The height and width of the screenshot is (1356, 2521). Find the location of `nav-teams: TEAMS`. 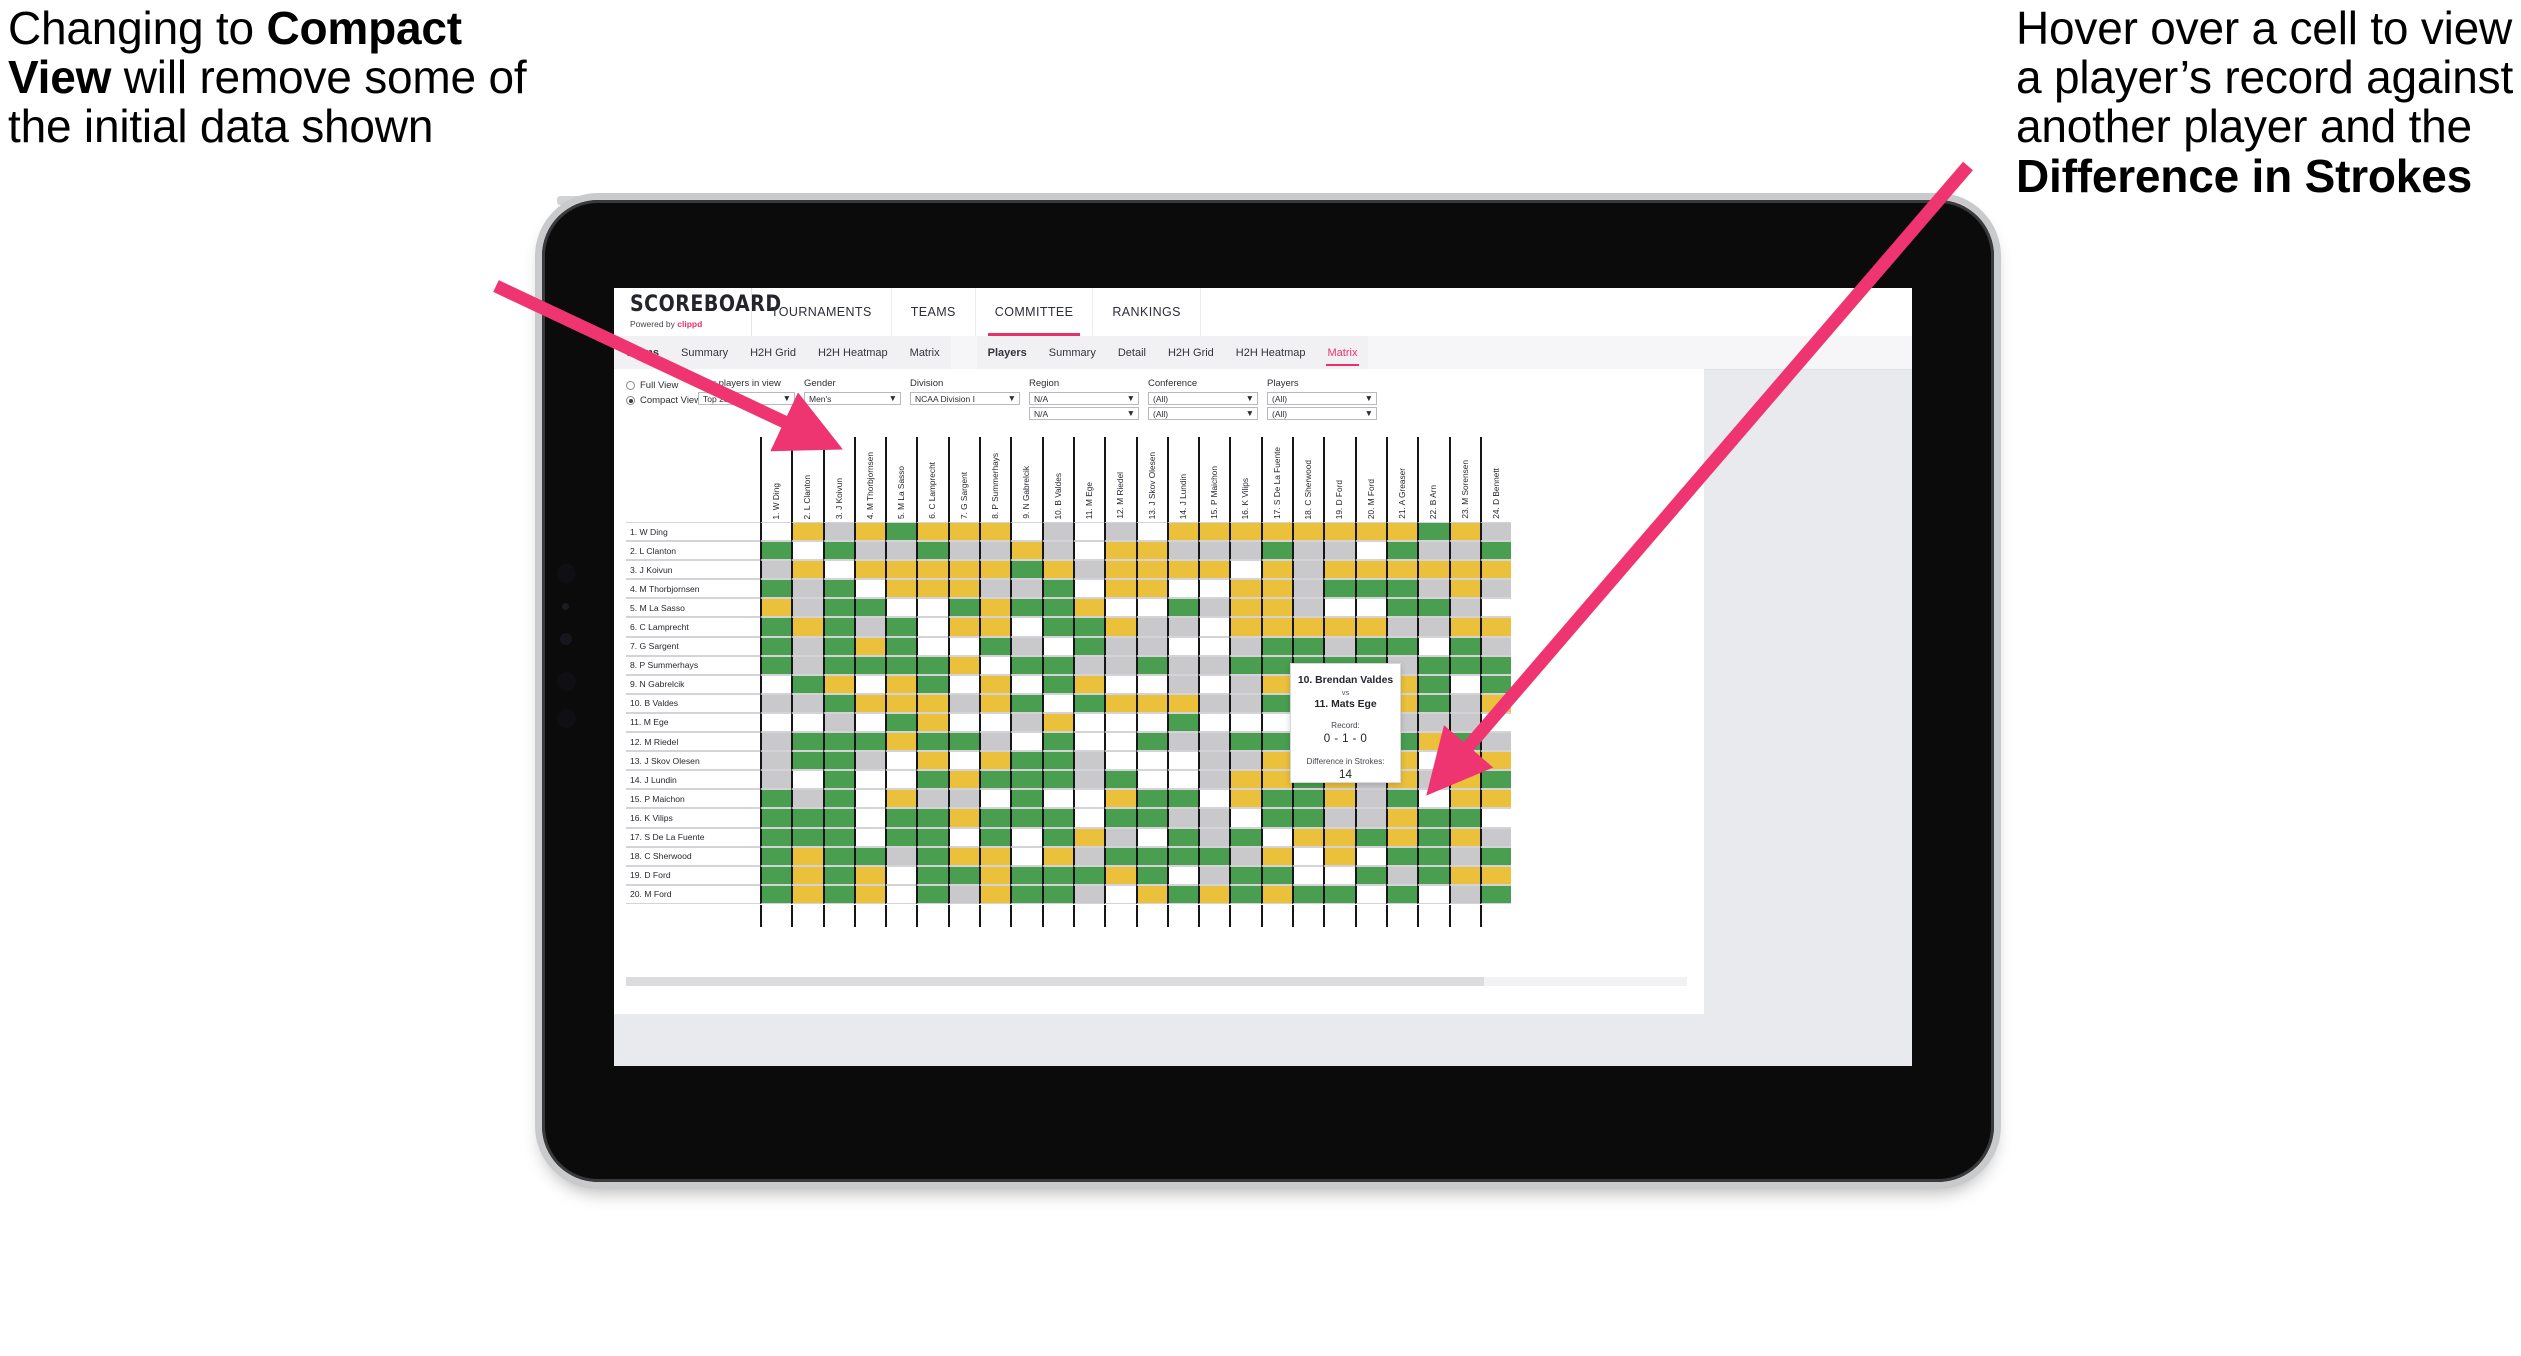

nav-teams: TEAMS is located at coordinates (934, 312).